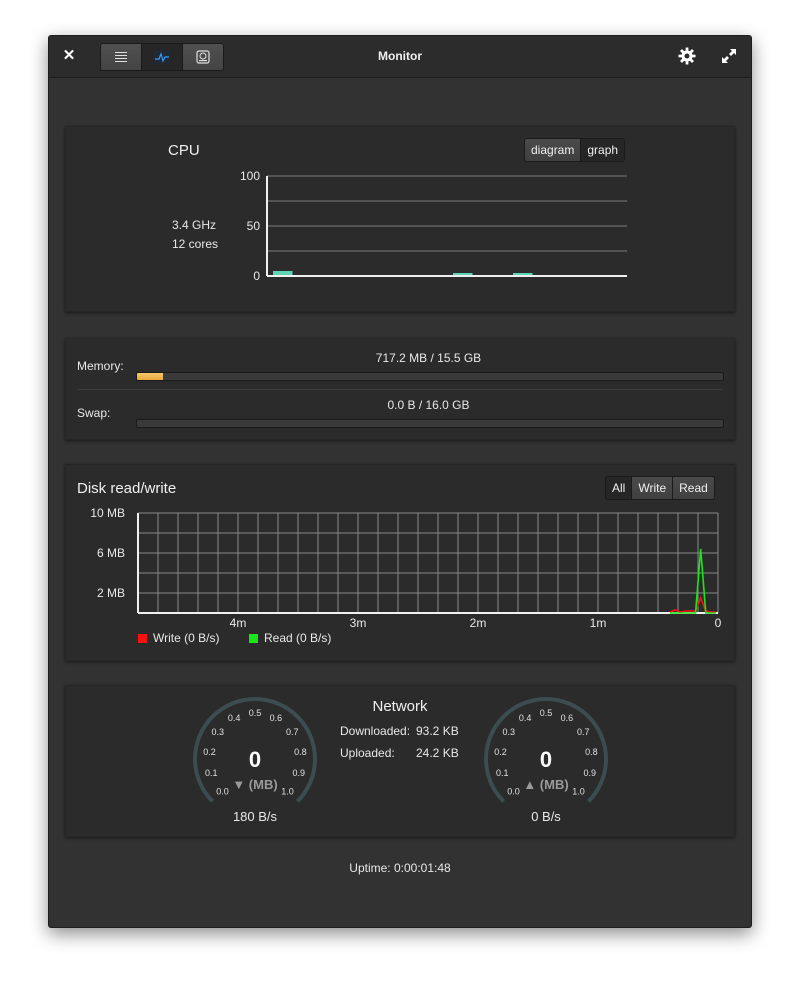 The width and height of the screenshot is (798, 988). I want to click on disk-filter-toggle: All Write Read, so click(660, 488).